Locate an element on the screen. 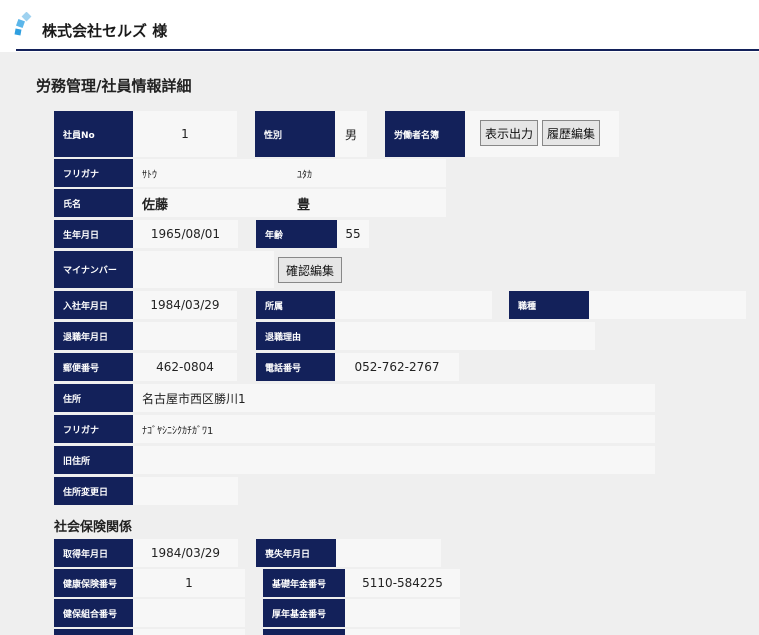 This screenshot has width=759, height=635. hire-value: 1984/03/29 is located at coordinates (185, 305).